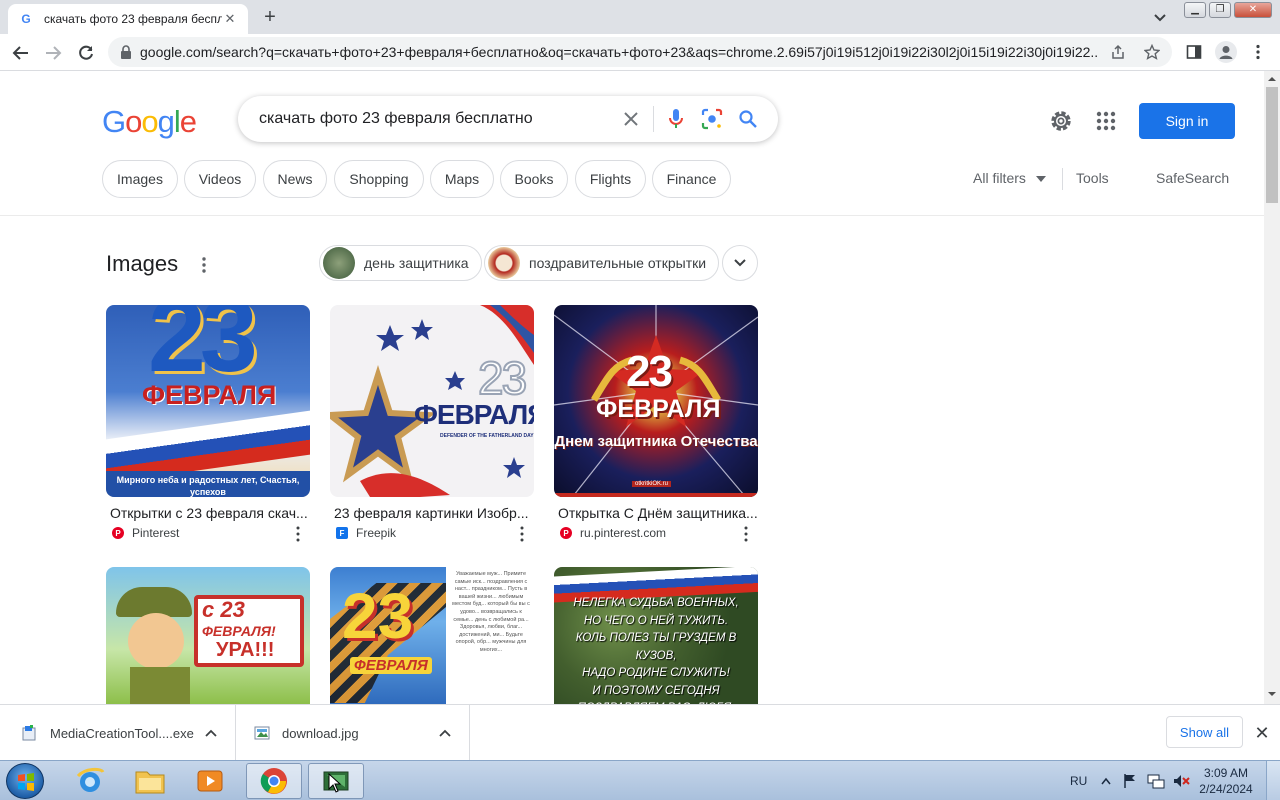 This screenshot has height=800, width=1280. What do you see at coordinates (610, 179) in the screenshot?
I see `filter-chip-flights: Flights` at bounding box center [610, 179].